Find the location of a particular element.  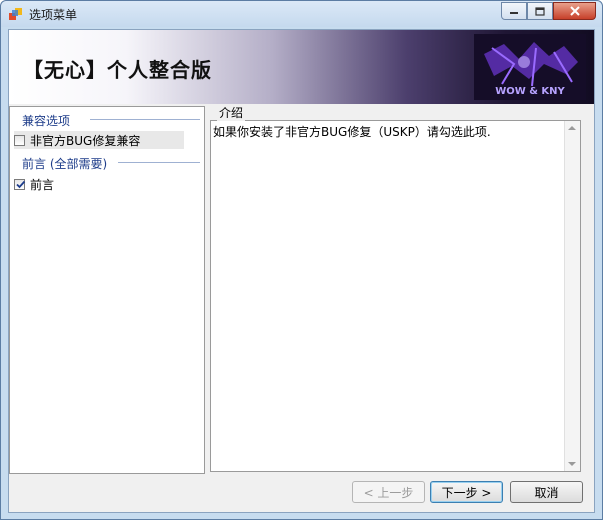

uskp-checkbox is located at coordinates (19, 140).